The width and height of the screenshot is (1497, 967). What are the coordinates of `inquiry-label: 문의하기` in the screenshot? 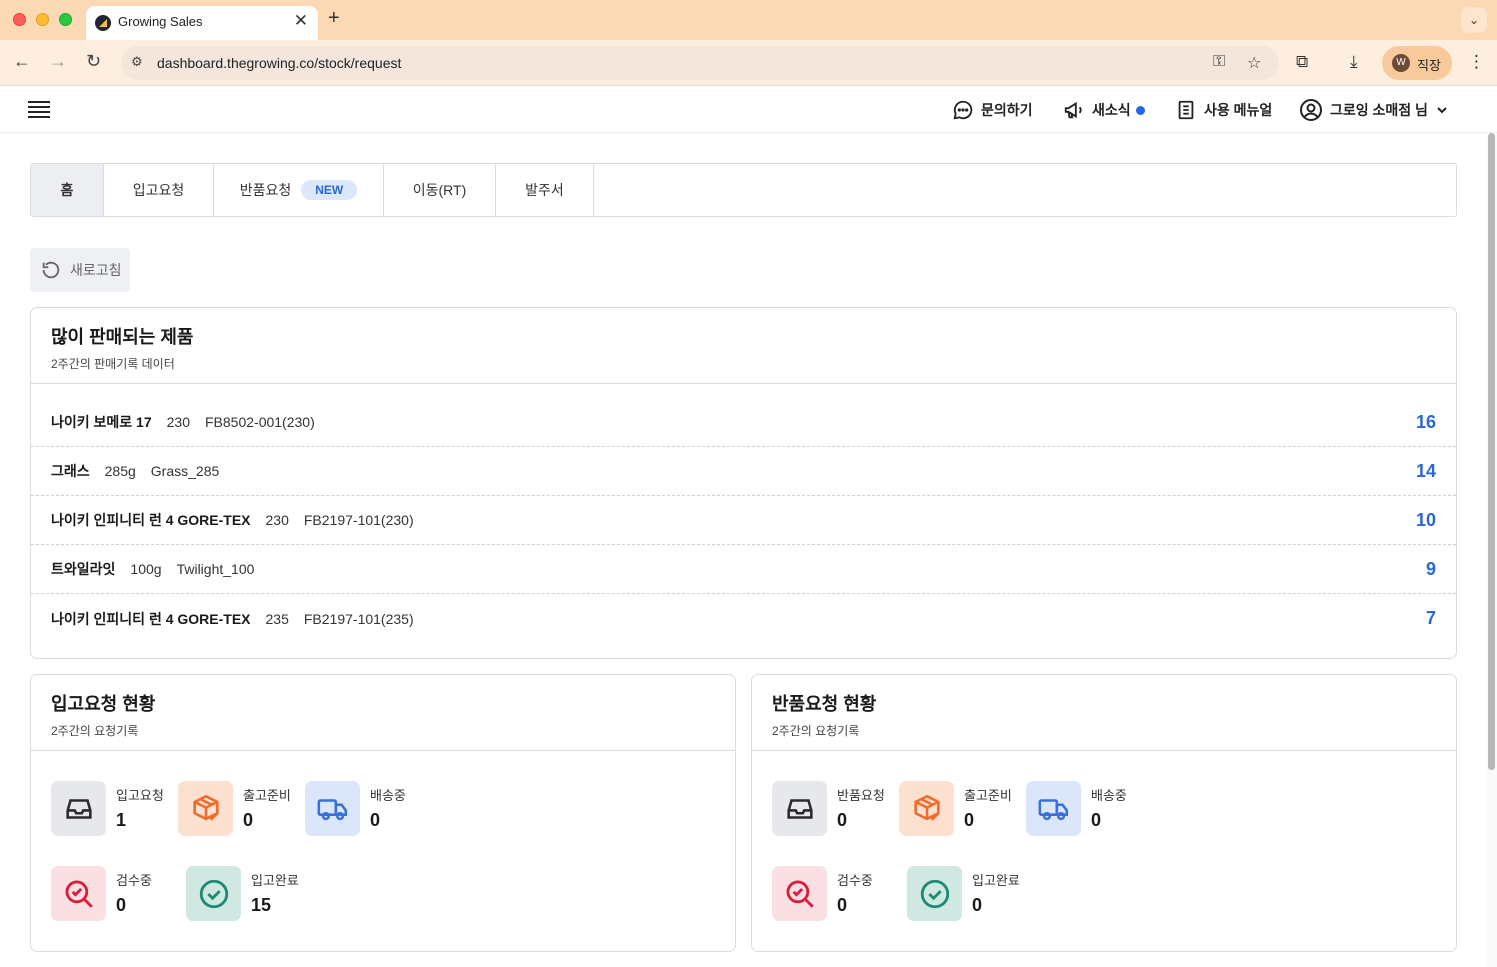 It's located at (1007, 110).